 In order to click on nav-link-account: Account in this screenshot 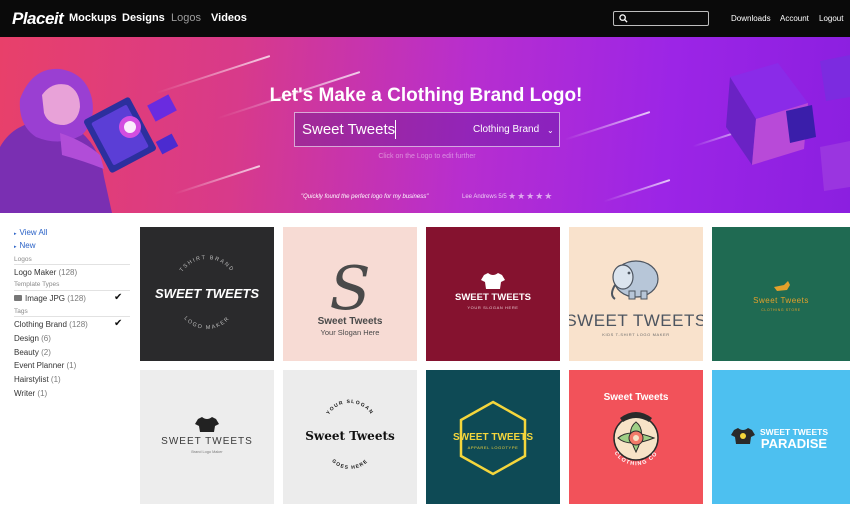, I will do `click(794, 18)`.